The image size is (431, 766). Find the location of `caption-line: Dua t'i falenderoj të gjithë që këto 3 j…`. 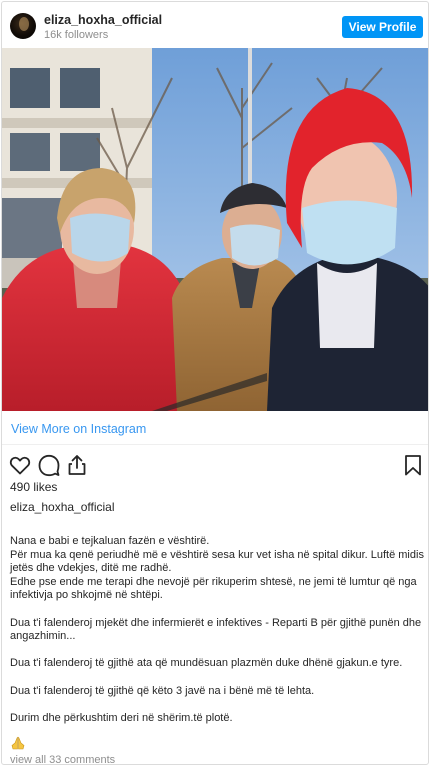

caption-line: Dua t'i falenderoj të gjithë që këto 3 j… is located at coordinates (162, 690).